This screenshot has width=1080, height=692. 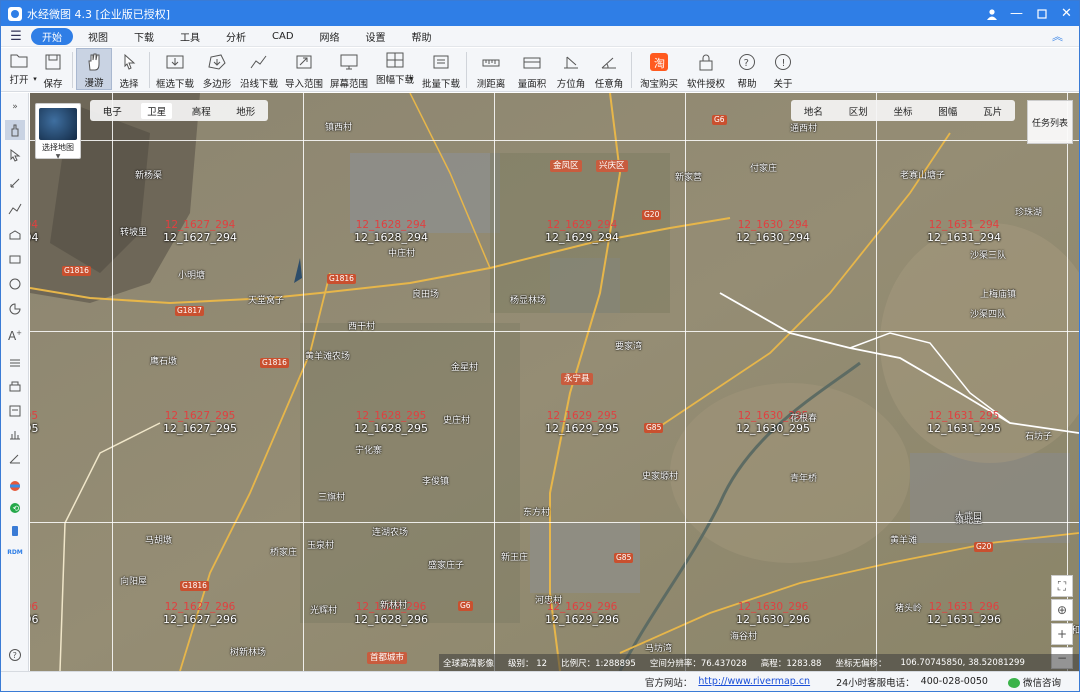 I want to click on ribbon-button-label: 方位角, so click(x=571, y=84).